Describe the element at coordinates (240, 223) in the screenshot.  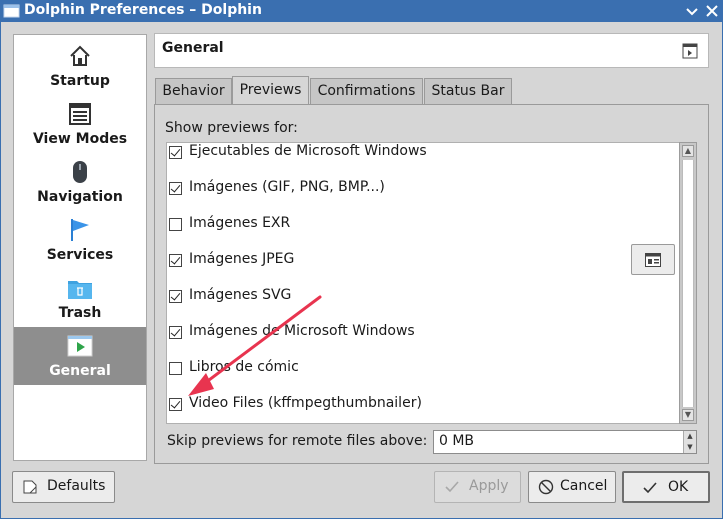
I see `list-item-label: Imágenes EXR` at that location.